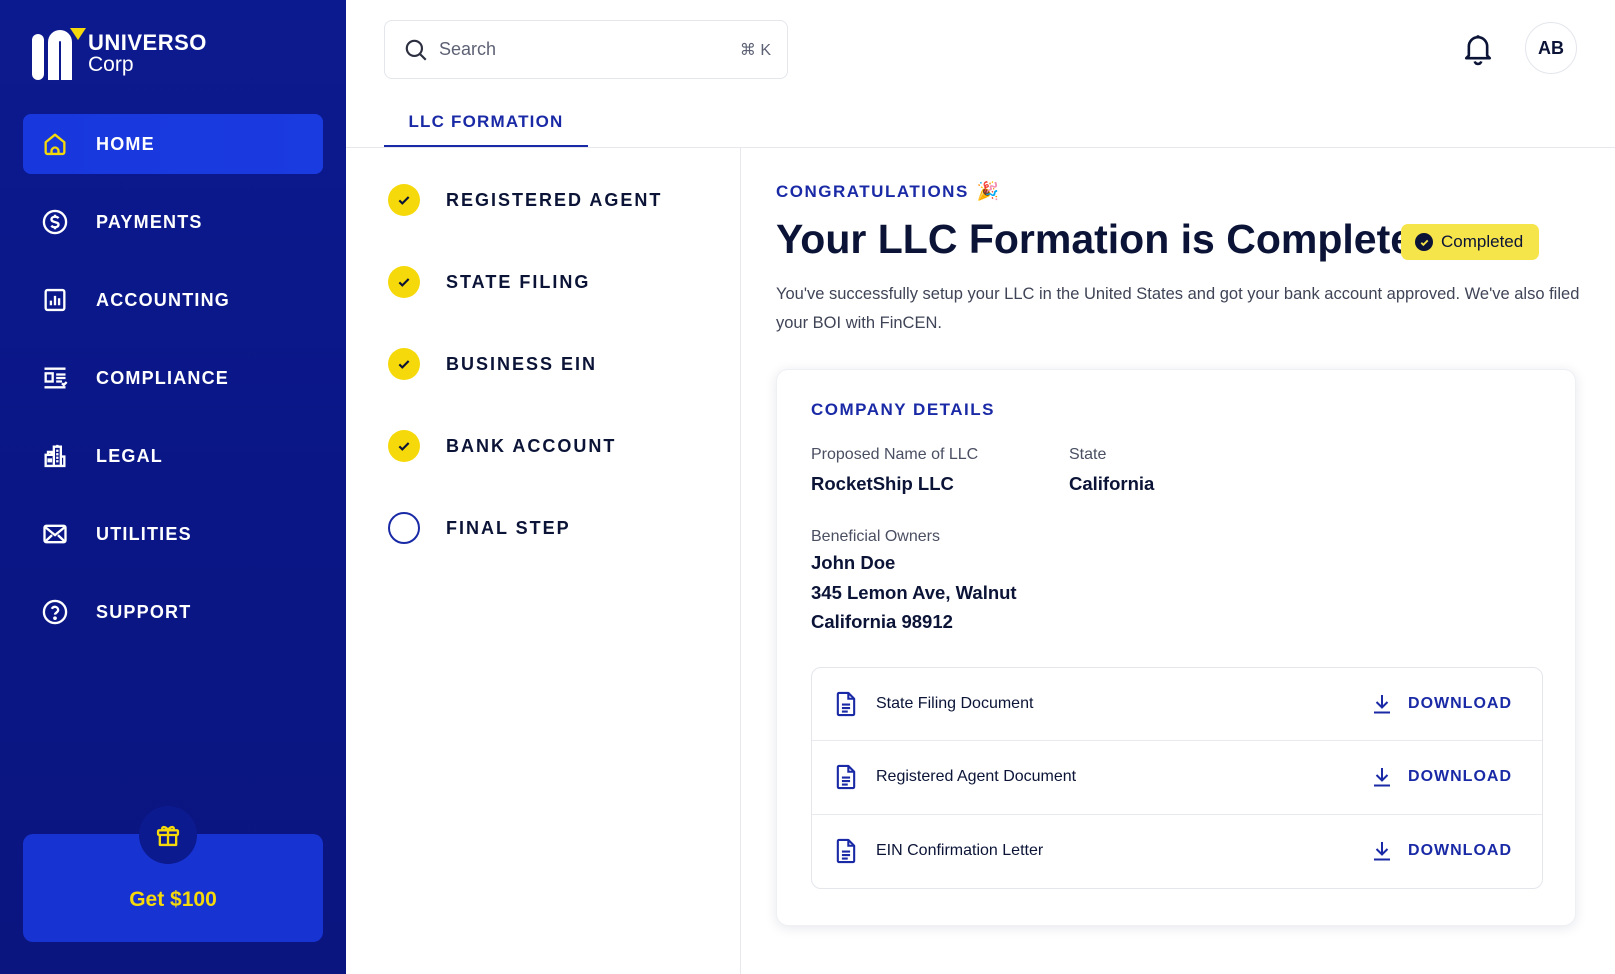 The width and height of the screenshot is (1615, 974). What do you see at coordinates (960, 851) in the screenshot?
I see `document-name: EIN Confirmation Letter` at bounding box center [960, 851].